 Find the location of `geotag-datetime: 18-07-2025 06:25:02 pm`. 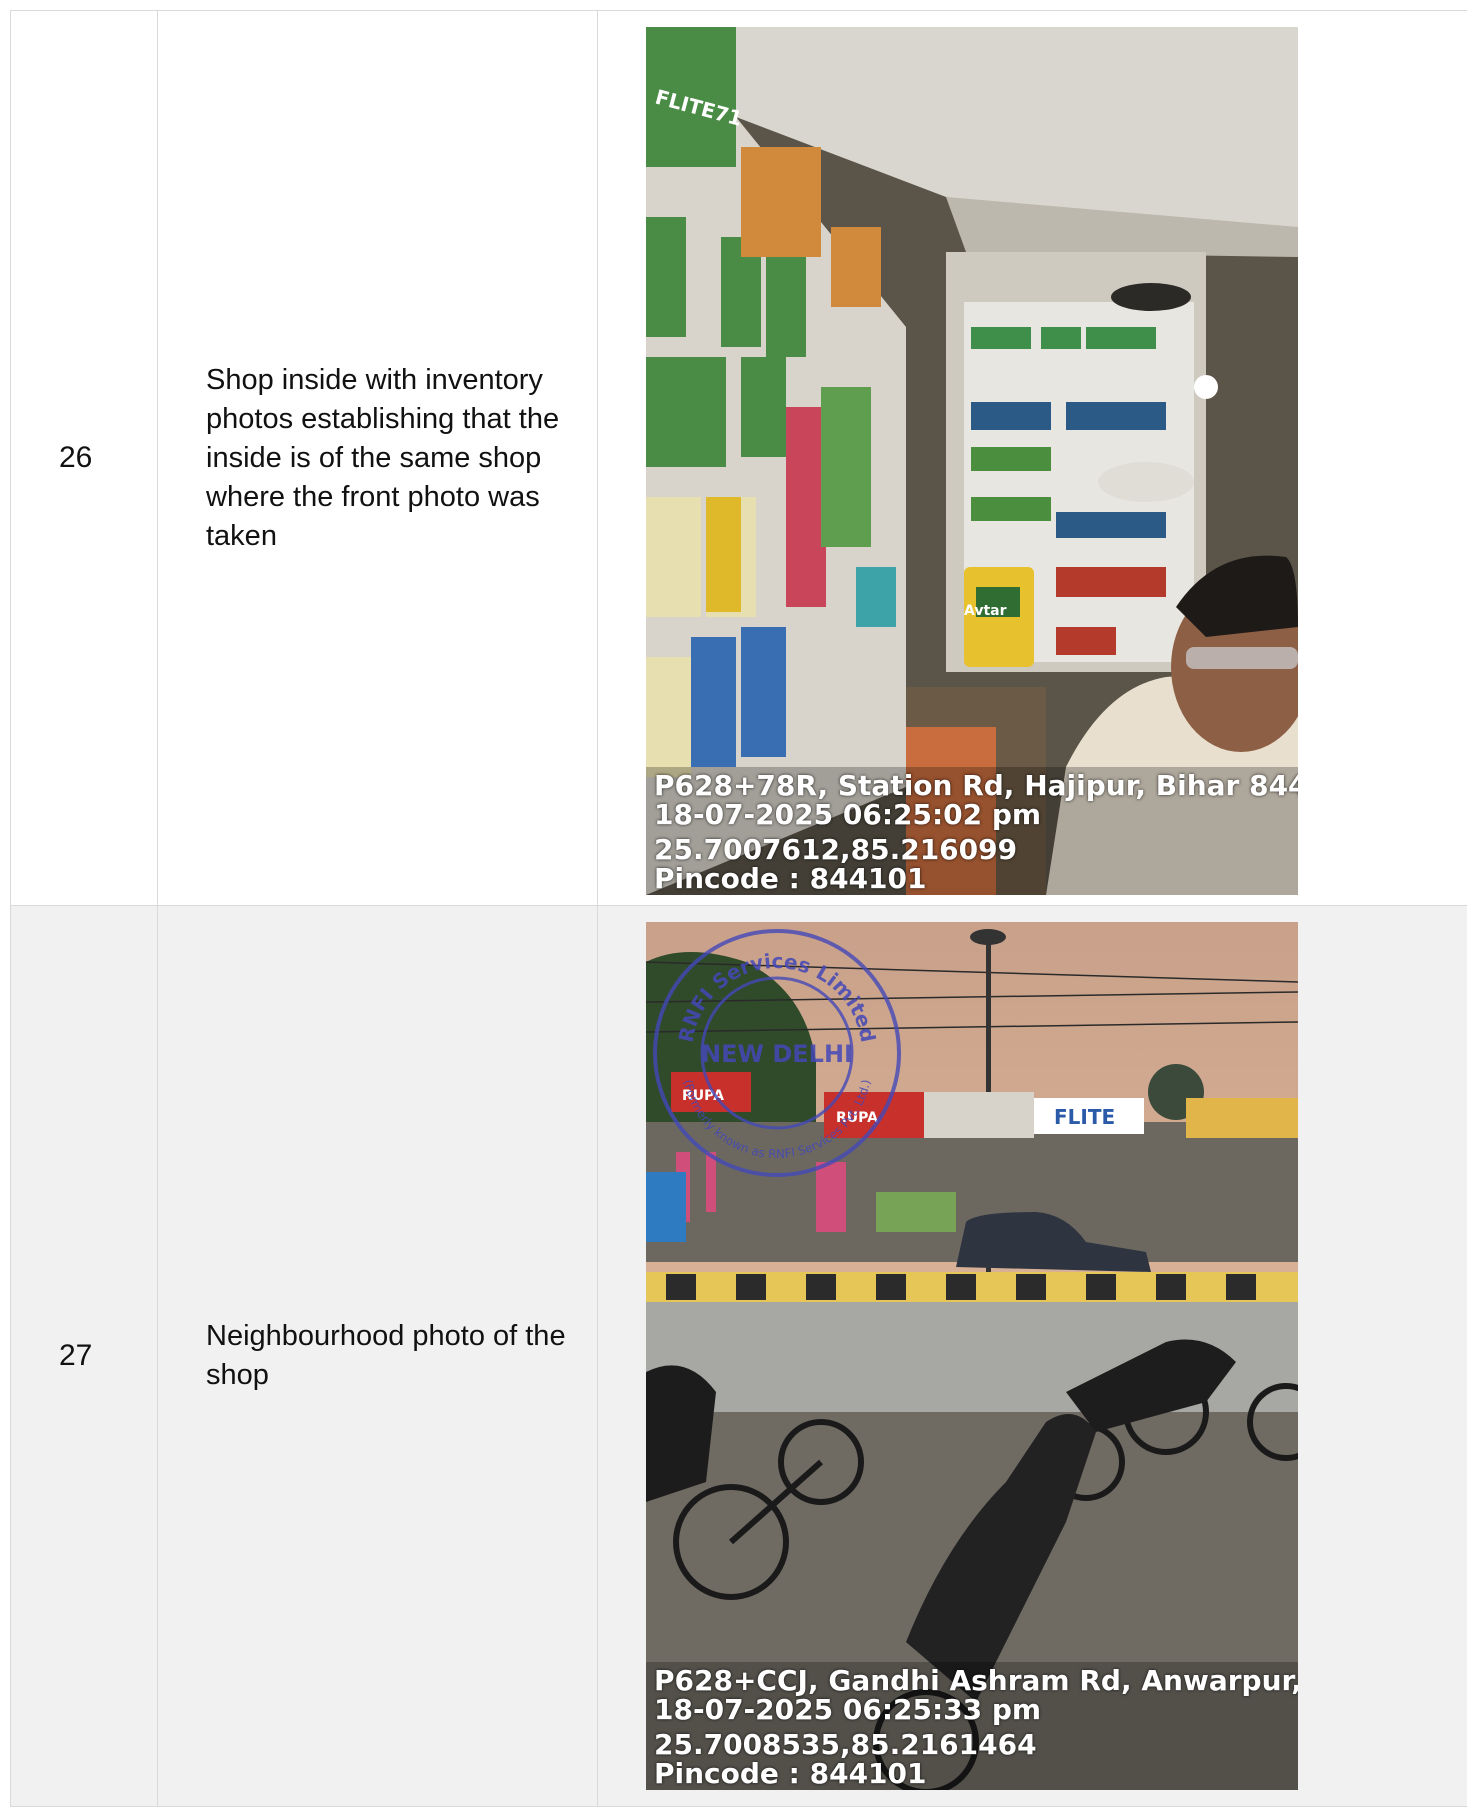

geotag-datetime: 18-07-2025 06:25:02 pm is located at coordinates (848, 814).